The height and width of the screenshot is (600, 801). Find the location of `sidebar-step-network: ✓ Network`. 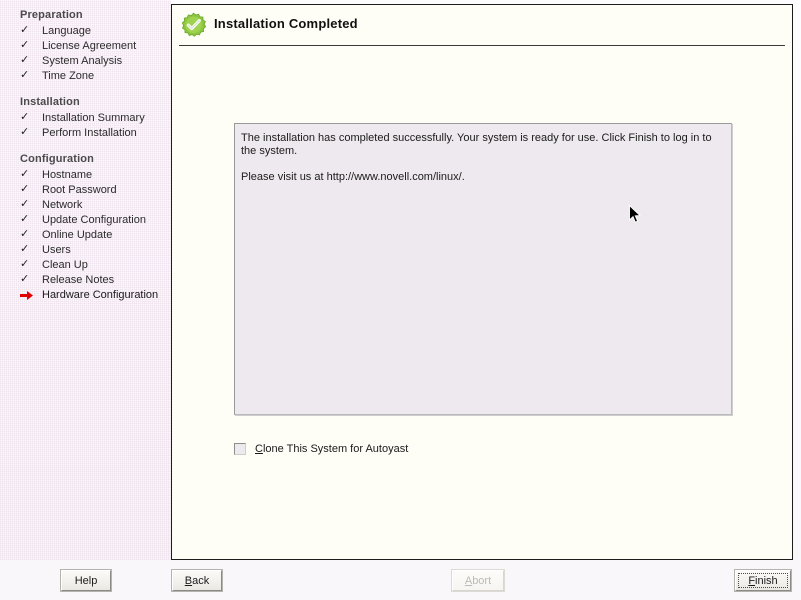

sidebar-step-network: ✓ Network is located at coordinates (85, 204).